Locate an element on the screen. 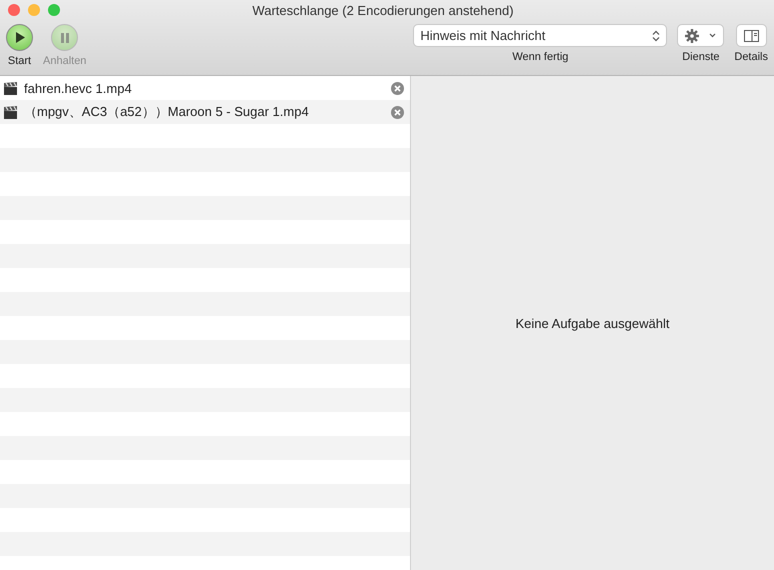 The width and height of the screenshot is (774, 570). queue-item-name: fahren.hevc 1.mp4 is located at coordinates (78, 88).